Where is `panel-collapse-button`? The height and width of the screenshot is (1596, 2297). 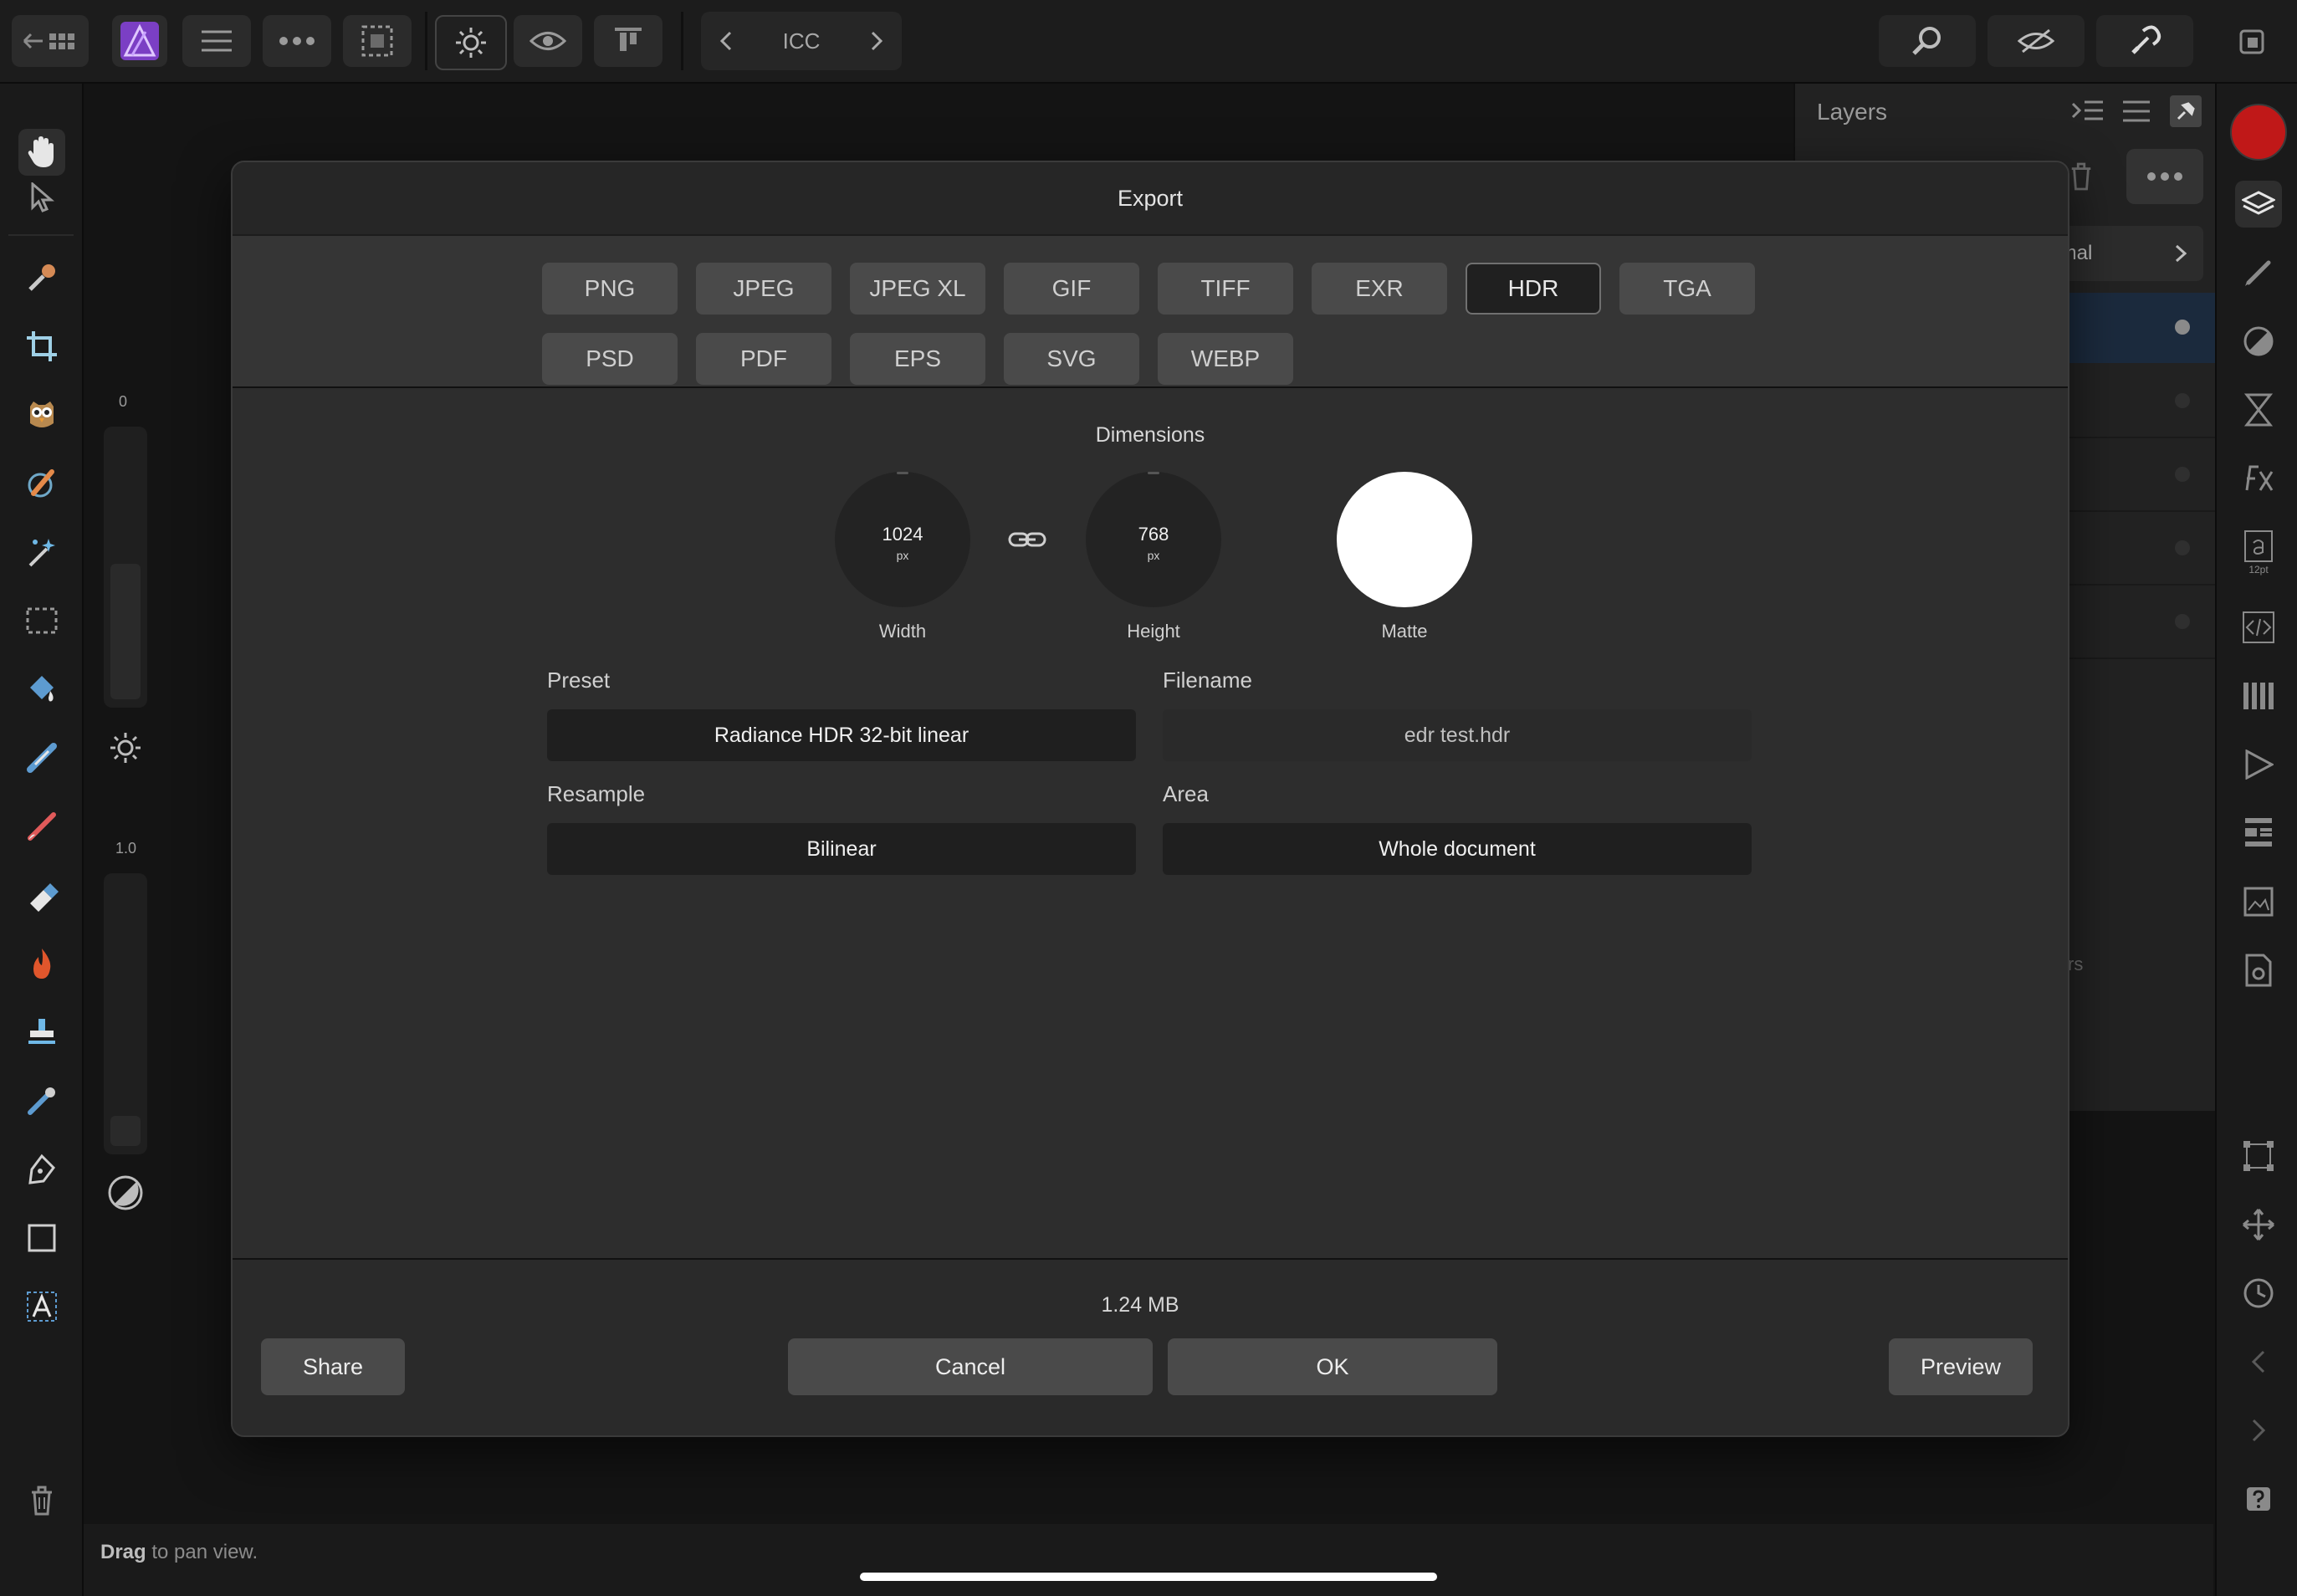 panel-collapse-button is located at coordinates (2088, 112).